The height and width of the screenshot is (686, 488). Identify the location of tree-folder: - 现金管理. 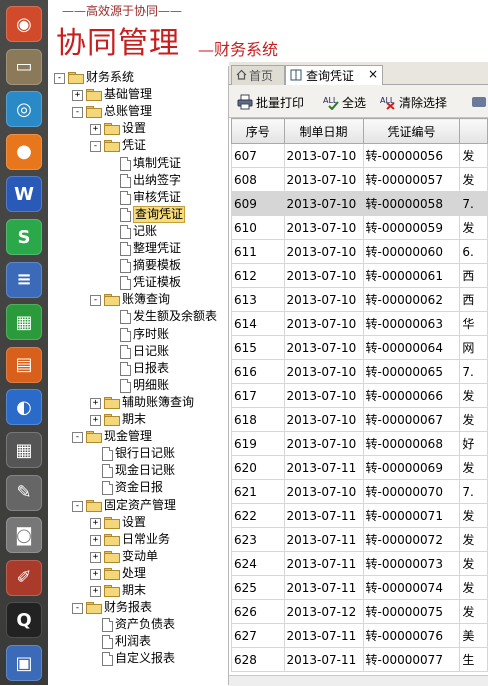
(138, 436).